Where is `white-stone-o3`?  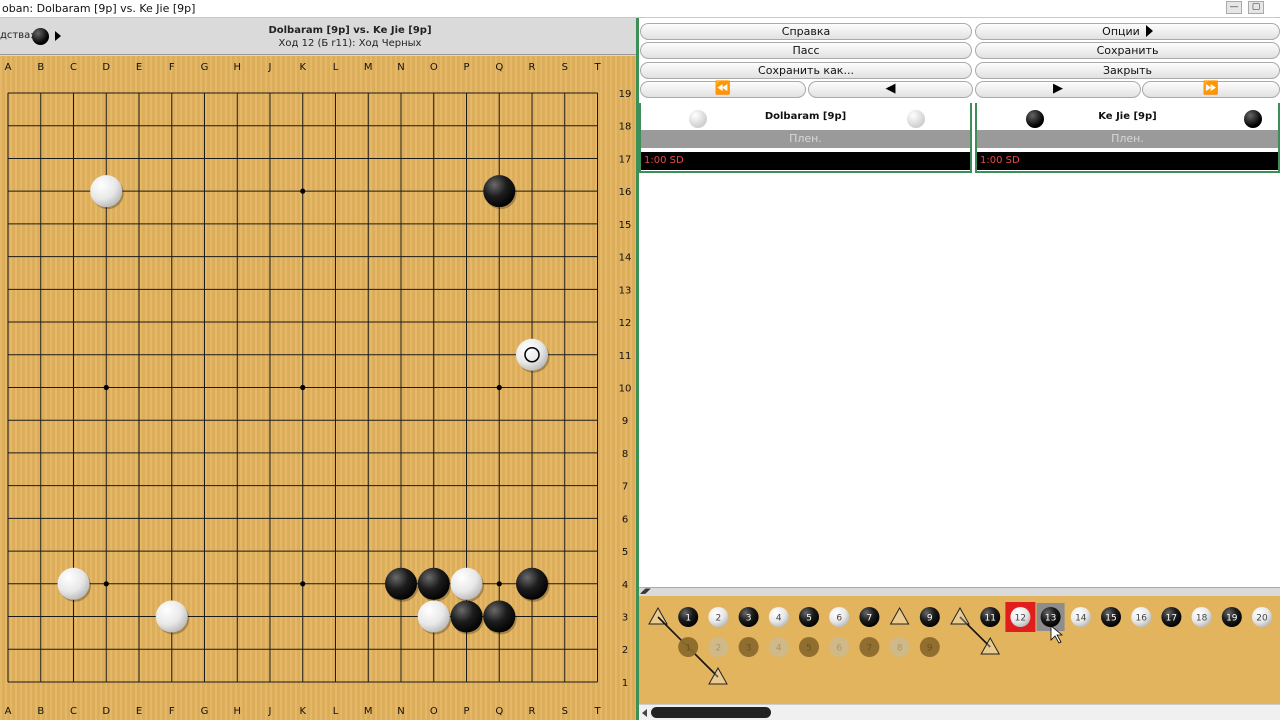 white-stone-o3 is located at coordinates (433, 616).